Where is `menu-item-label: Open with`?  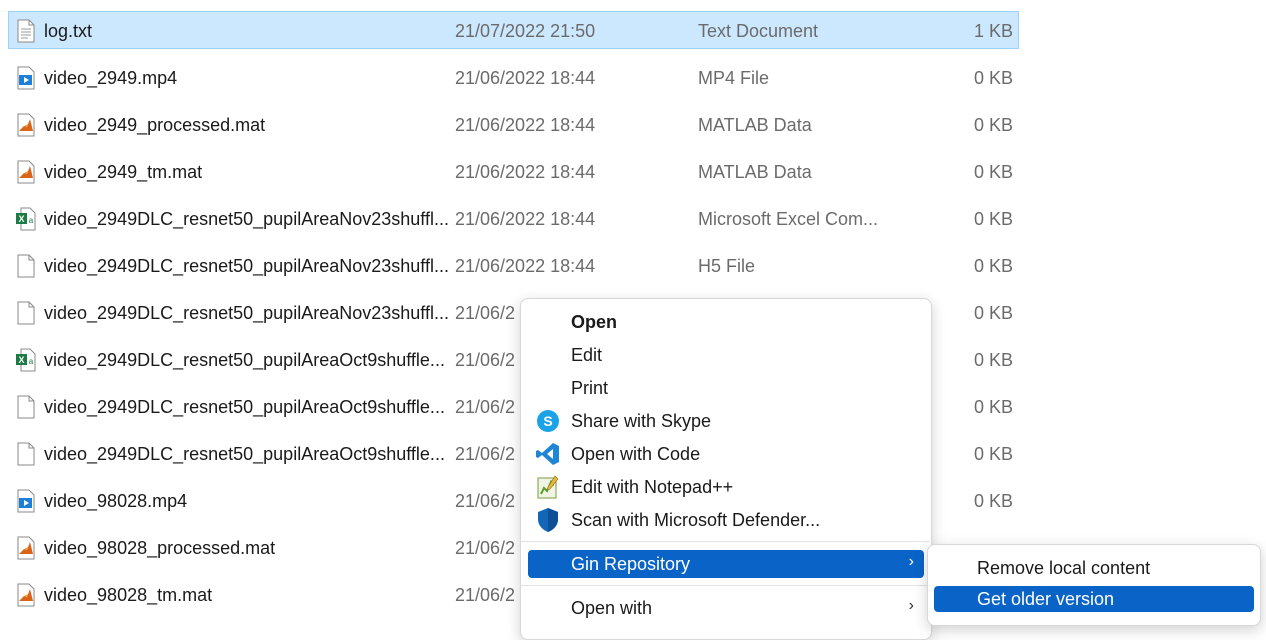 menu-item-label: Open with is located at coordinates (612, 608).